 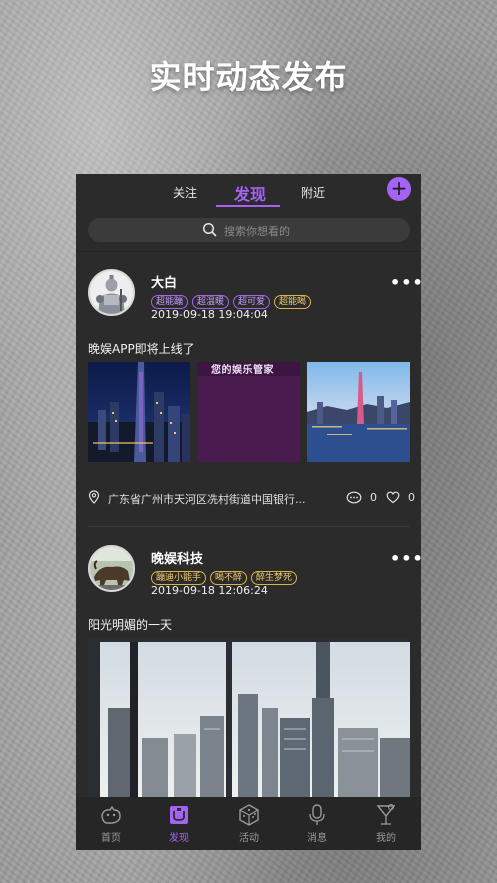 I want to click on user-tag: 超可爱, so click(x=252, y=302).